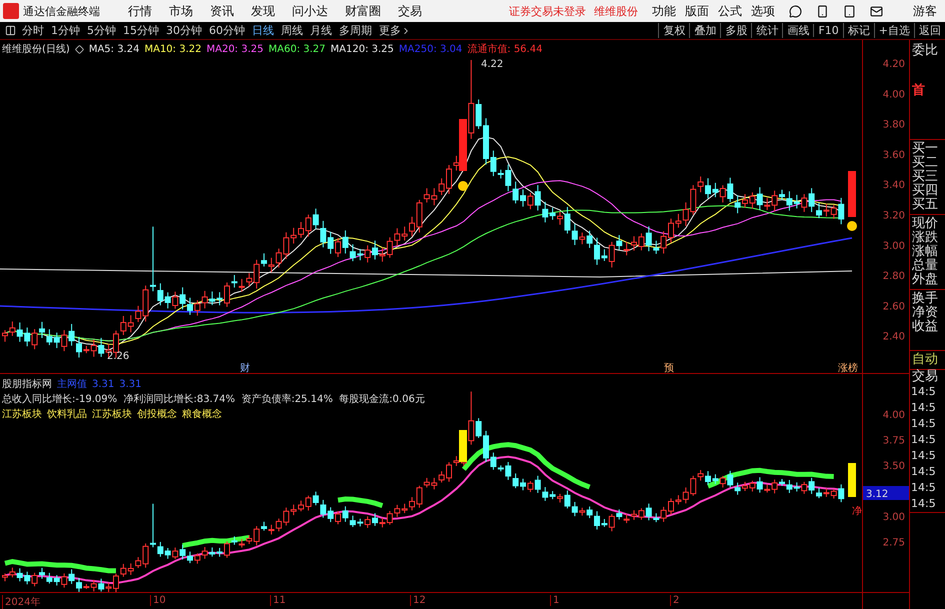 The height and width of the screenshot is (609, 945). What do you see at coordinates (310, 11) in the screenshot?
I see `menu-item: 问小达` at bounding box center [310, 11].